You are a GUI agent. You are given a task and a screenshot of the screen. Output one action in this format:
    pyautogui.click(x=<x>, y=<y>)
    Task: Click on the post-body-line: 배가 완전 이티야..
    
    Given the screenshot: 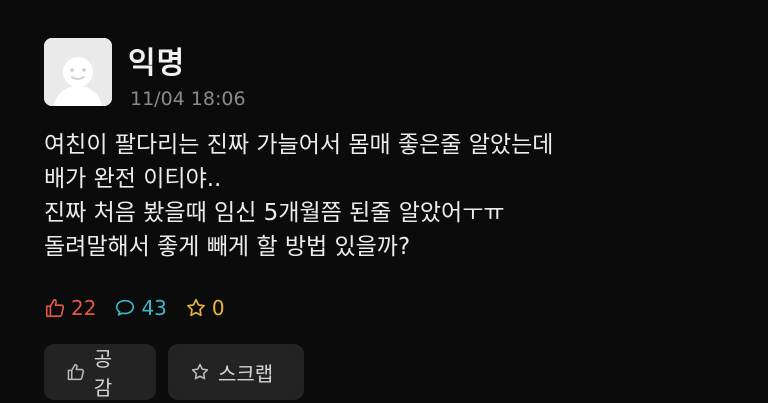 What is the action you would take?
    pyautogui.click(x=133, y=179)
    